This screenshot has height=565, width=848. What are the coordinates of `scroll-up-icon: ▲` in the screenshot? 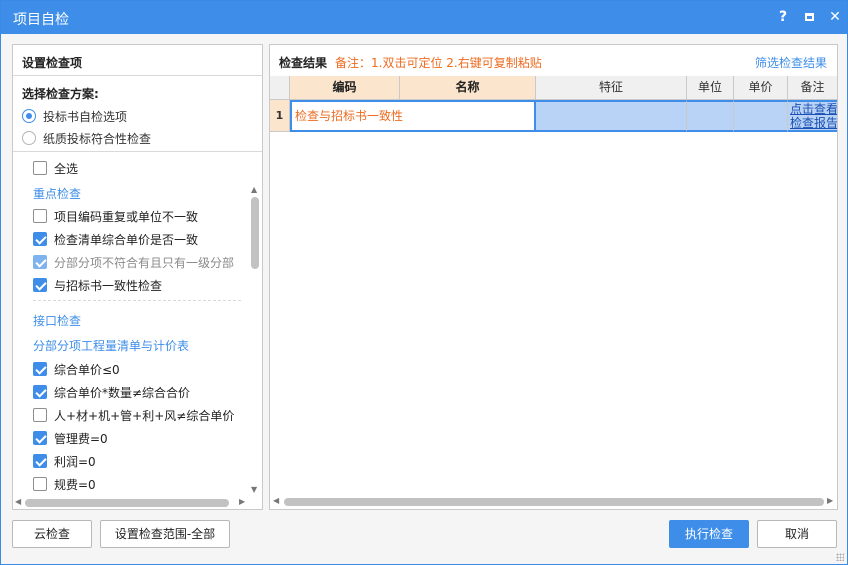 It's located at (254, 189).